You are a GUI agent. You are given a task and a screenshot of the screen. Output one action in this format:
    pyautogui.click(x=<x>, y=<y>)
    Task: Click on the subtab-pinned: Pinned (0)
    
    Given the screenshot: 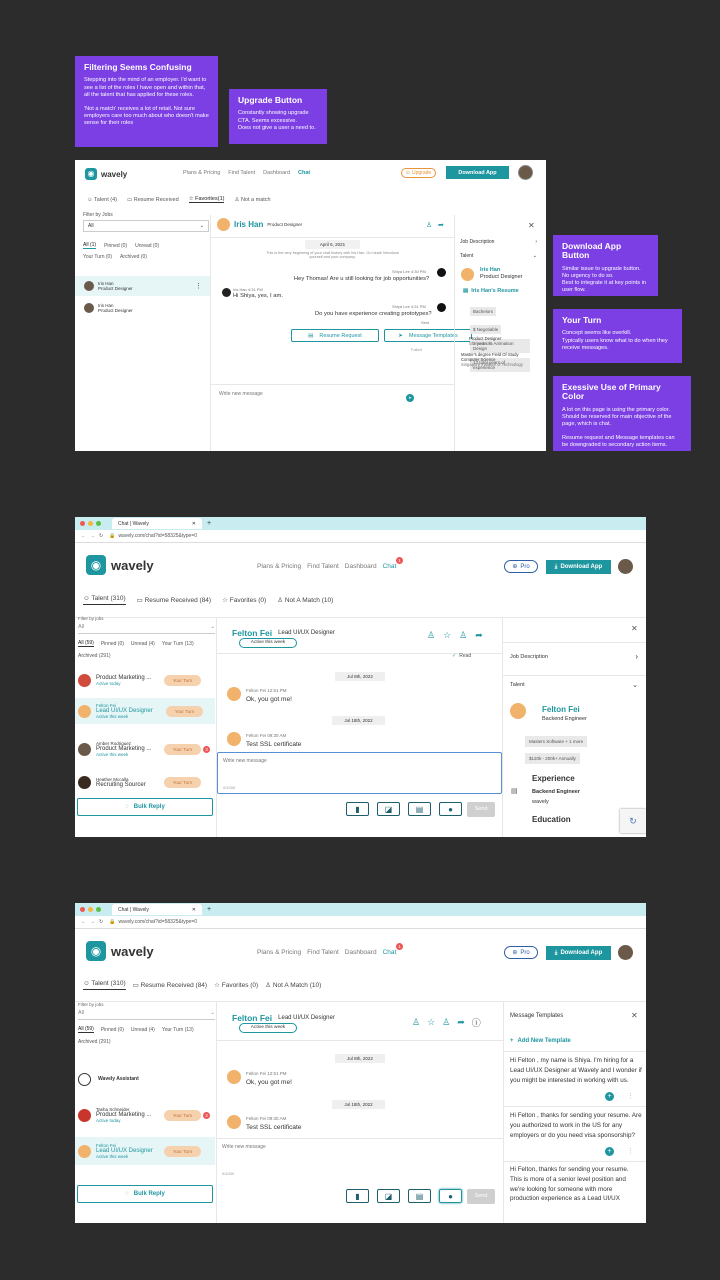 What is the action you would take?
    pyautogui.click(x=112, y=644)
    